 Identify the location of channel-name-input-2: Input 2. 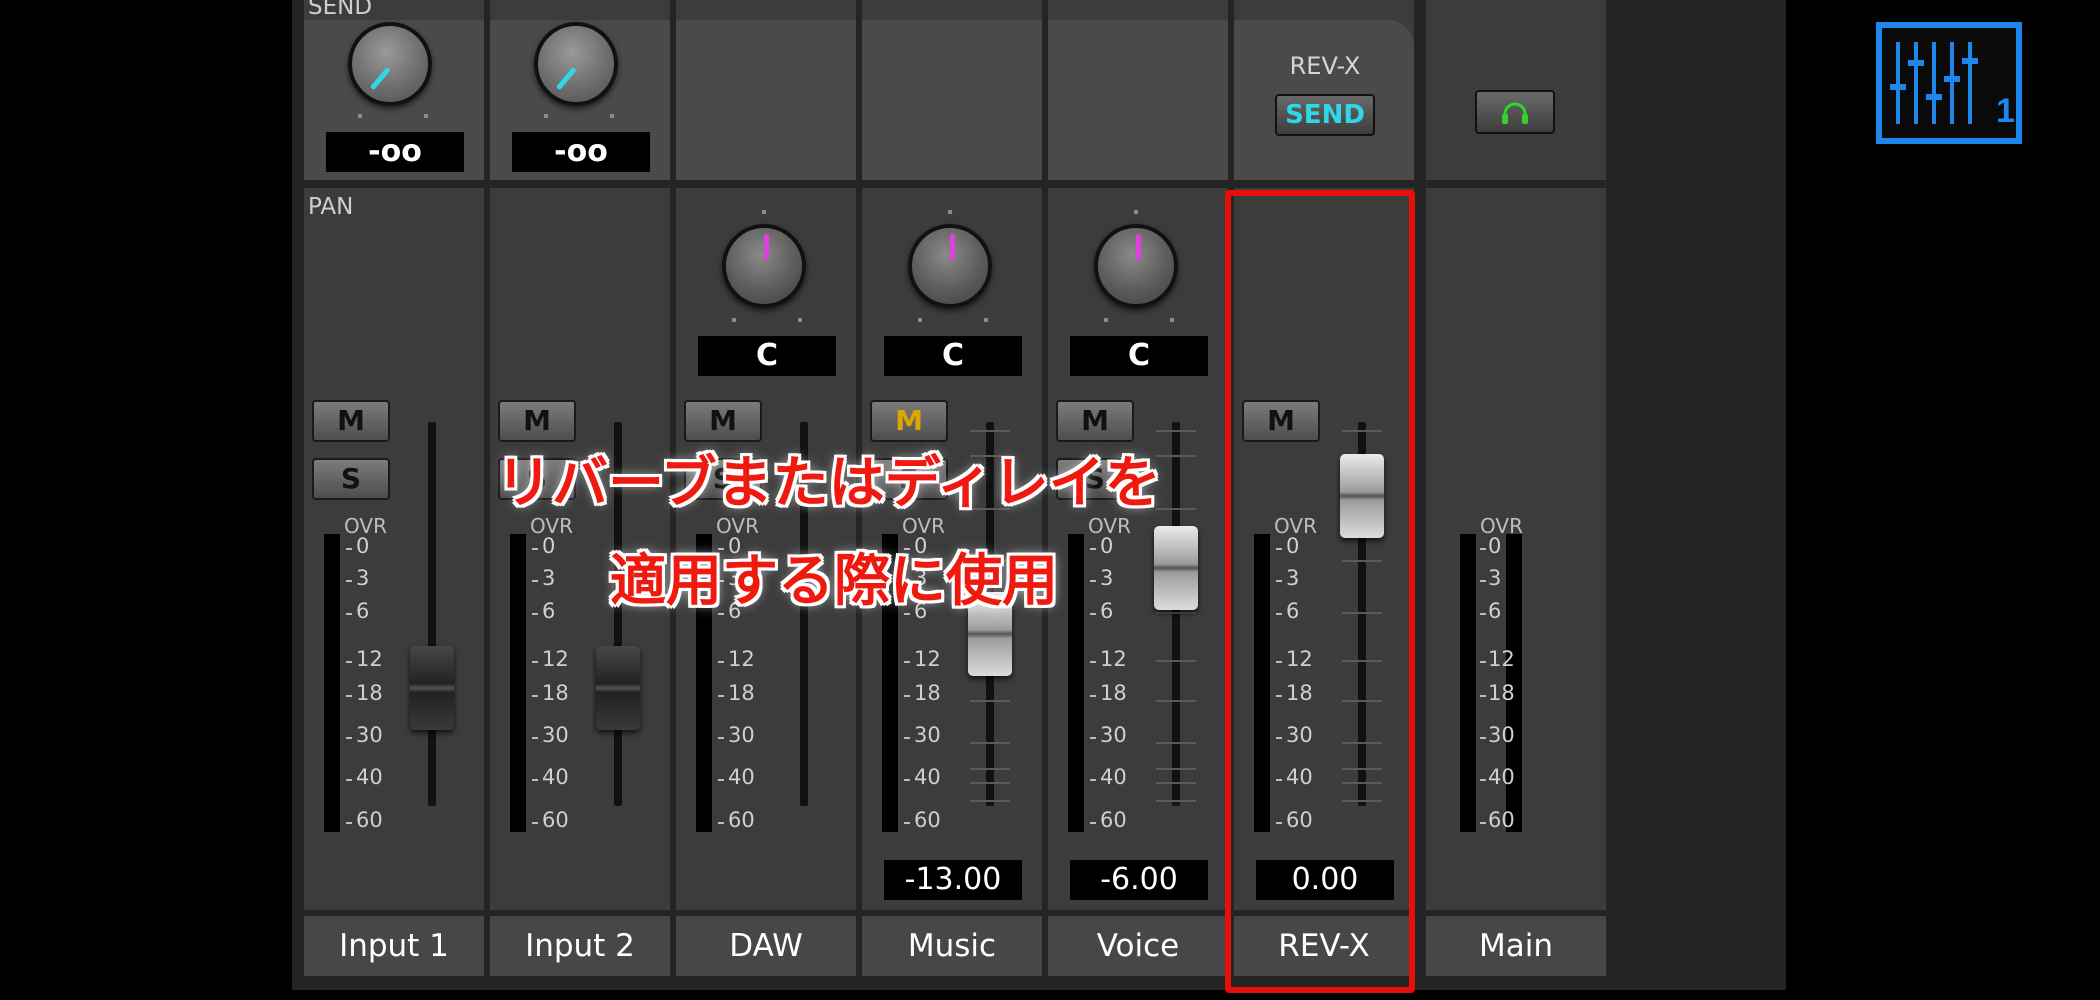
(580, 946).